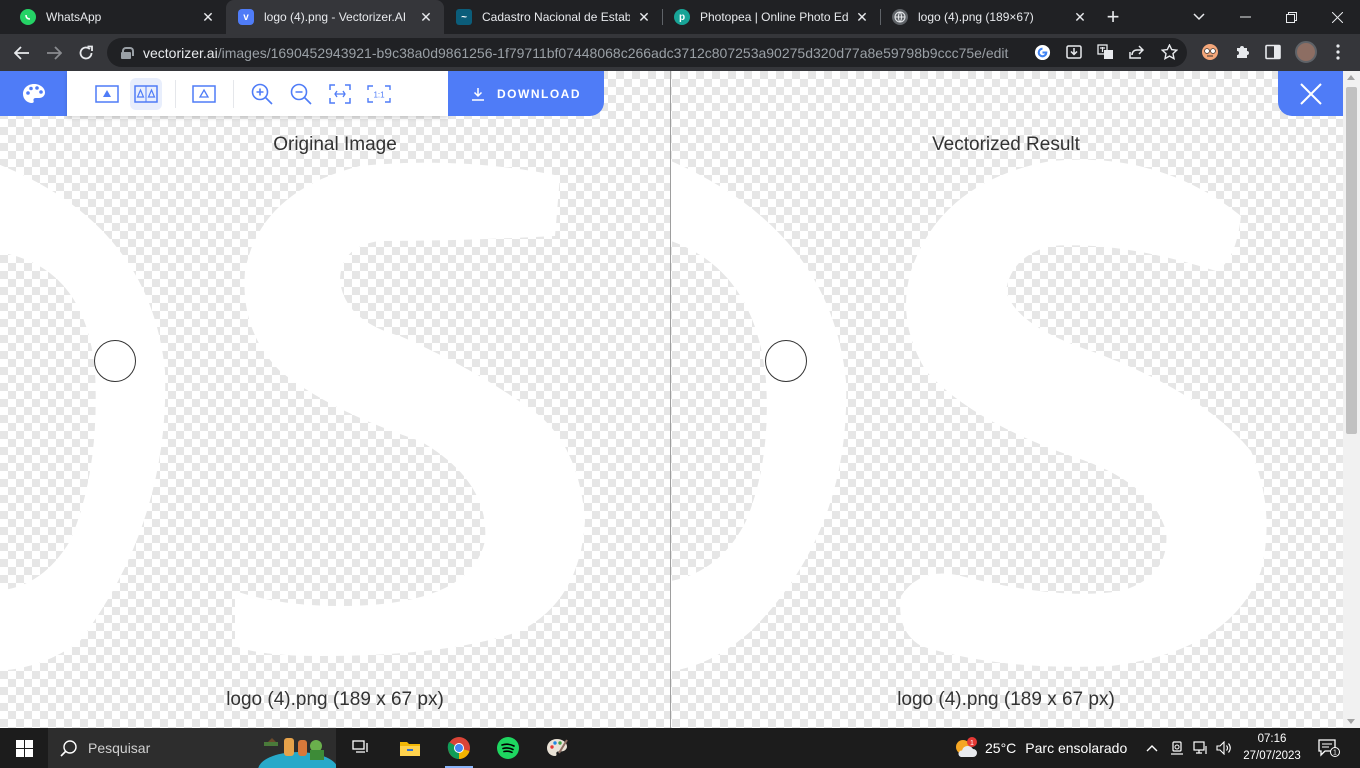  What do you see at coordinates (1224, 748) in the screenshot?
I see `volume-icon` at bounding box center [1224, 748].